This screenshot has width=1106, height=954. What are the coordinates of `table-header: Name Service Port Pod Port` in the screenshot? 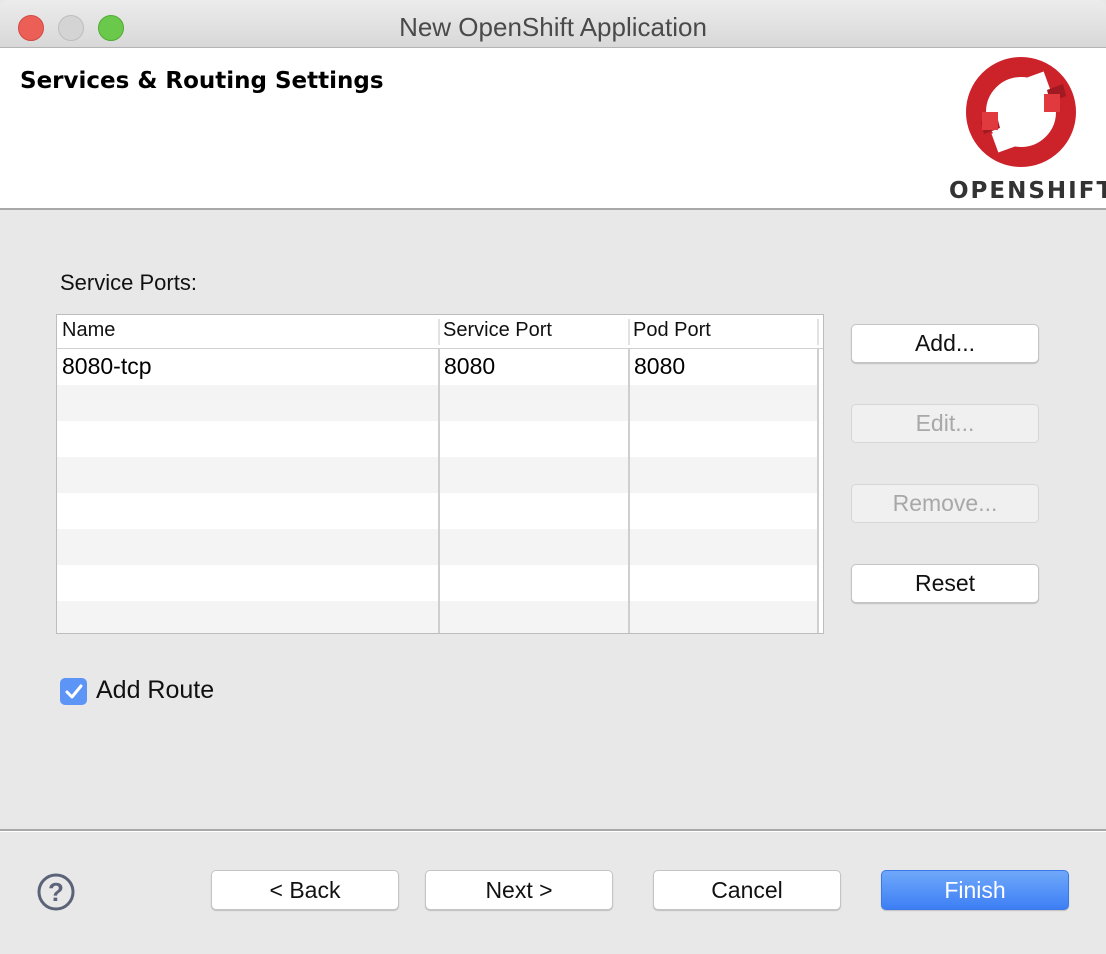 It's located at (440, 332).